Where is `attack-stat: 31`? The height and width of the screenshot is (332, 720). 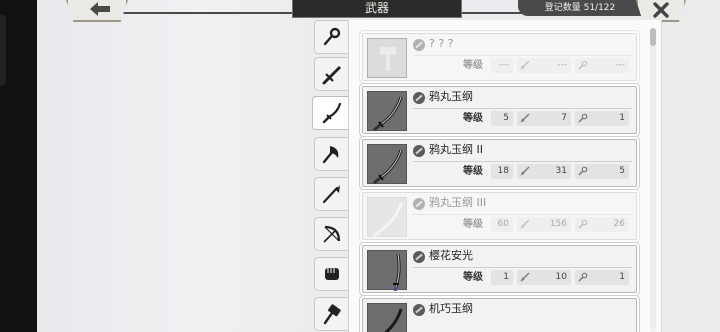 attack-stat: 31 is located at coordinates (544, 171).